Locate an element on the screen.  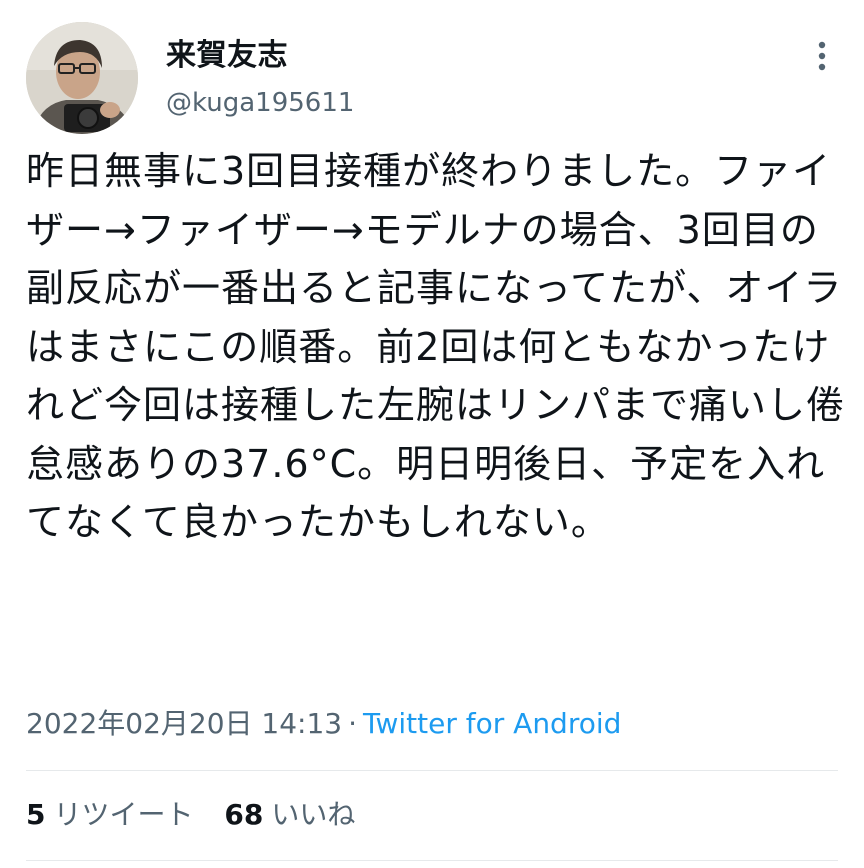
more-vertical-icon is located at coordinates (822, 56).